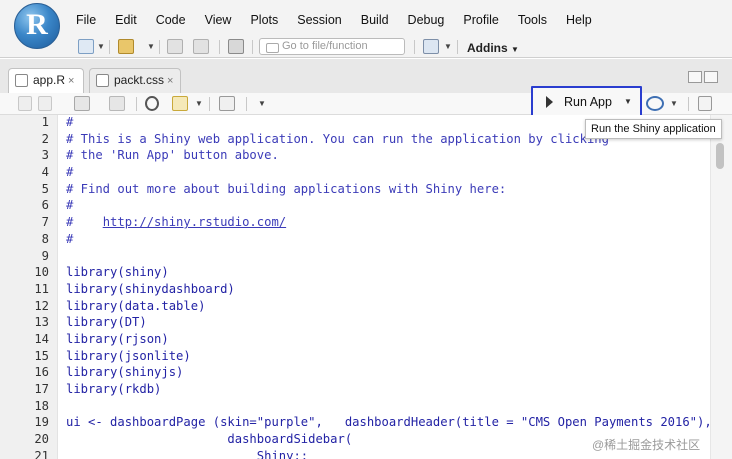 The width and height of the screenshot is (732, 459). What do you see at coordinates (41, 322) in the screenshot?
I see `line-number: 13` at bounding box center [41, 322].